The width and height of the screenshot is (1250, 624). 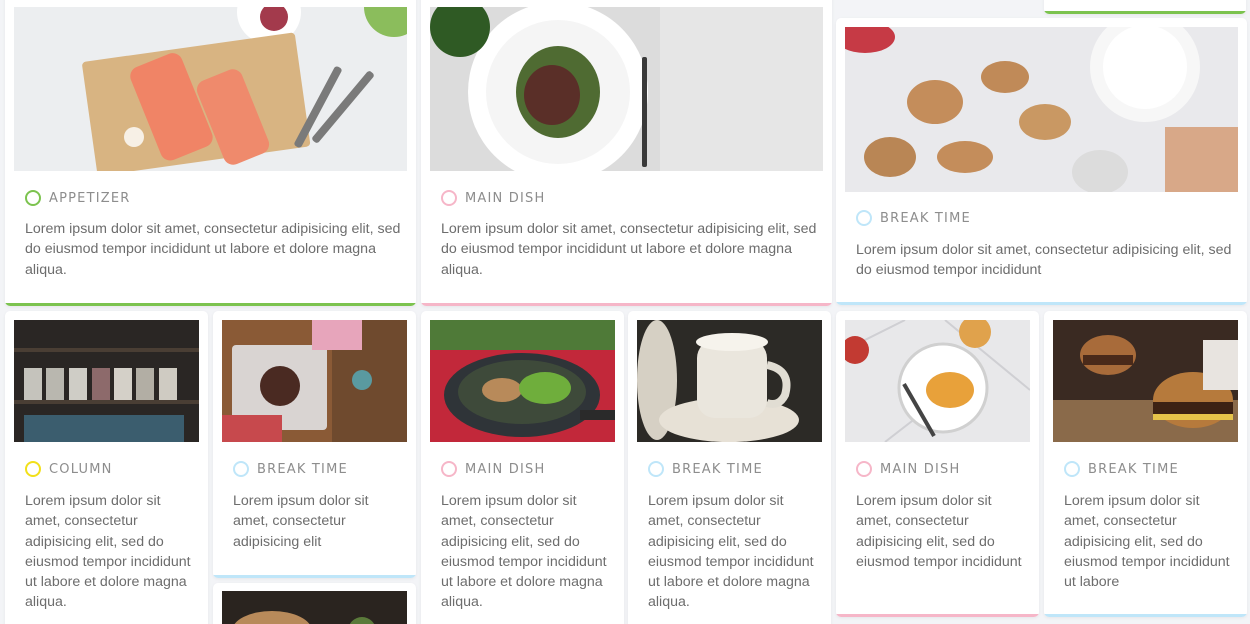 I want to click on recipe-card-partial-top, so click(x=1145, y=7).